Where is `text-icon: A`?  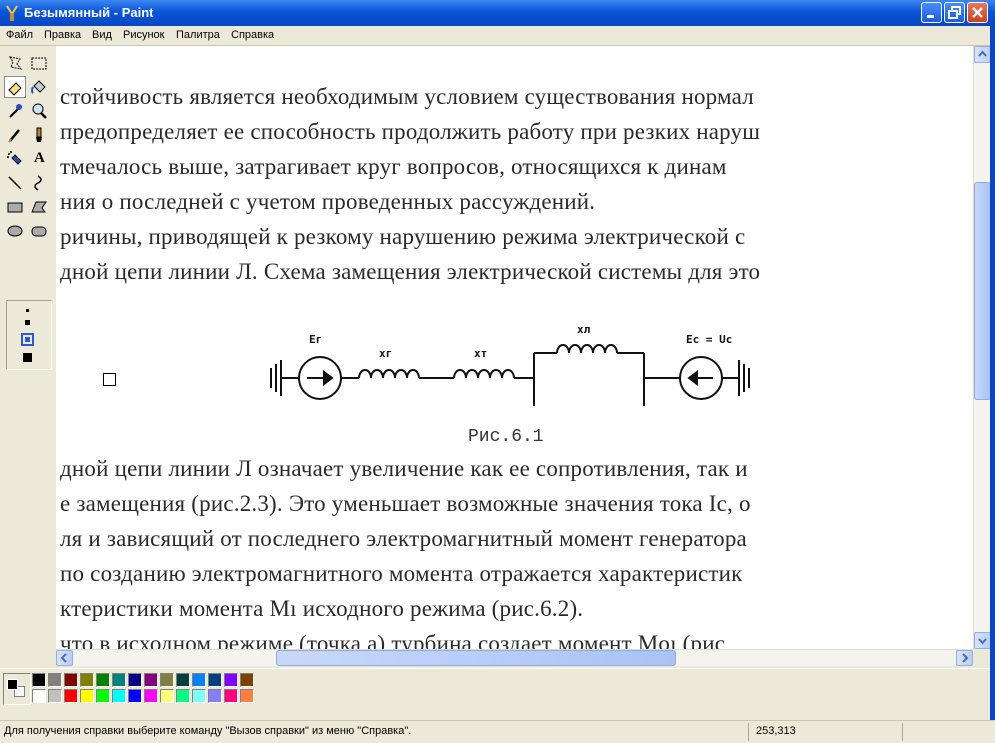
text-icon: A is located at coordinates (39, 158).